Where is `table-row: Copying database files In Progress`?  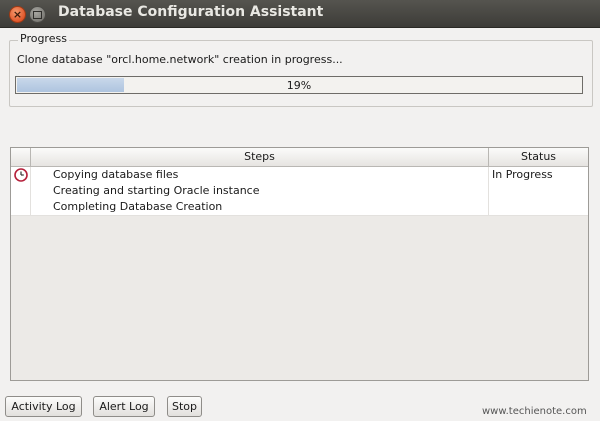 table-row: Copying database files In Progress is located at coordinates (299, 175).